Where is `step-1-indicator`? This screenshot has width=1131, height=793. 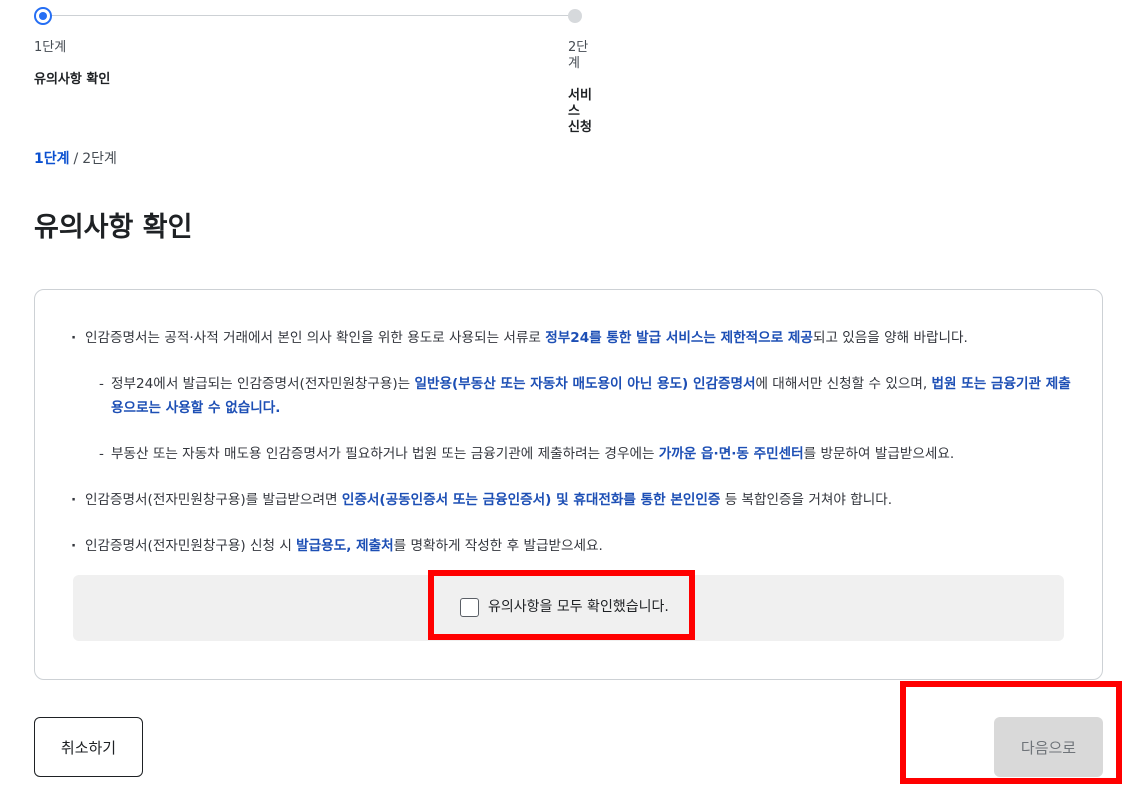
step-1-indicator is located at coordinates (43, 16).